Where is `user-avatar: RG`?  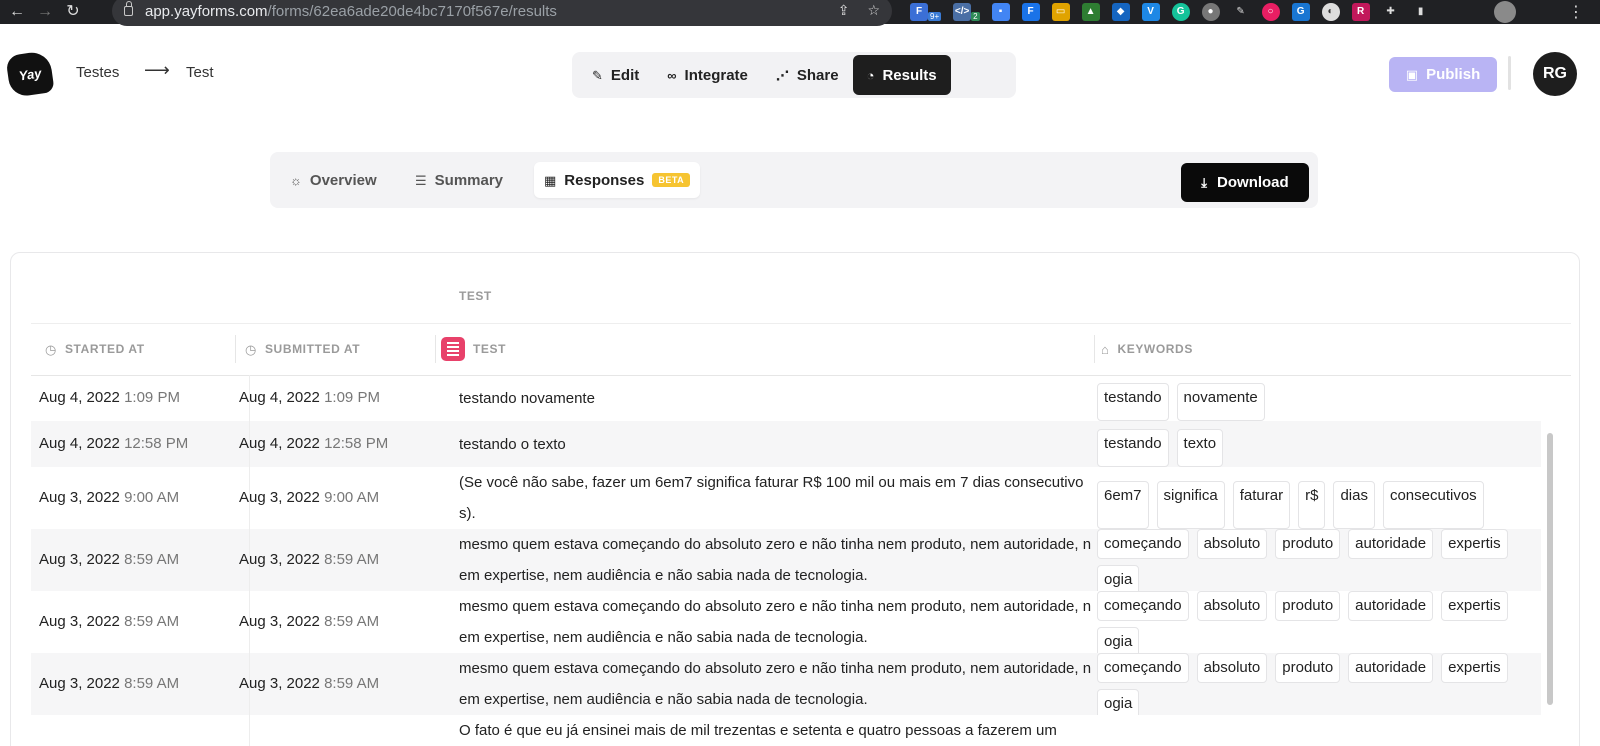
user-avatar: RG is located at coordinates (1555, 74).